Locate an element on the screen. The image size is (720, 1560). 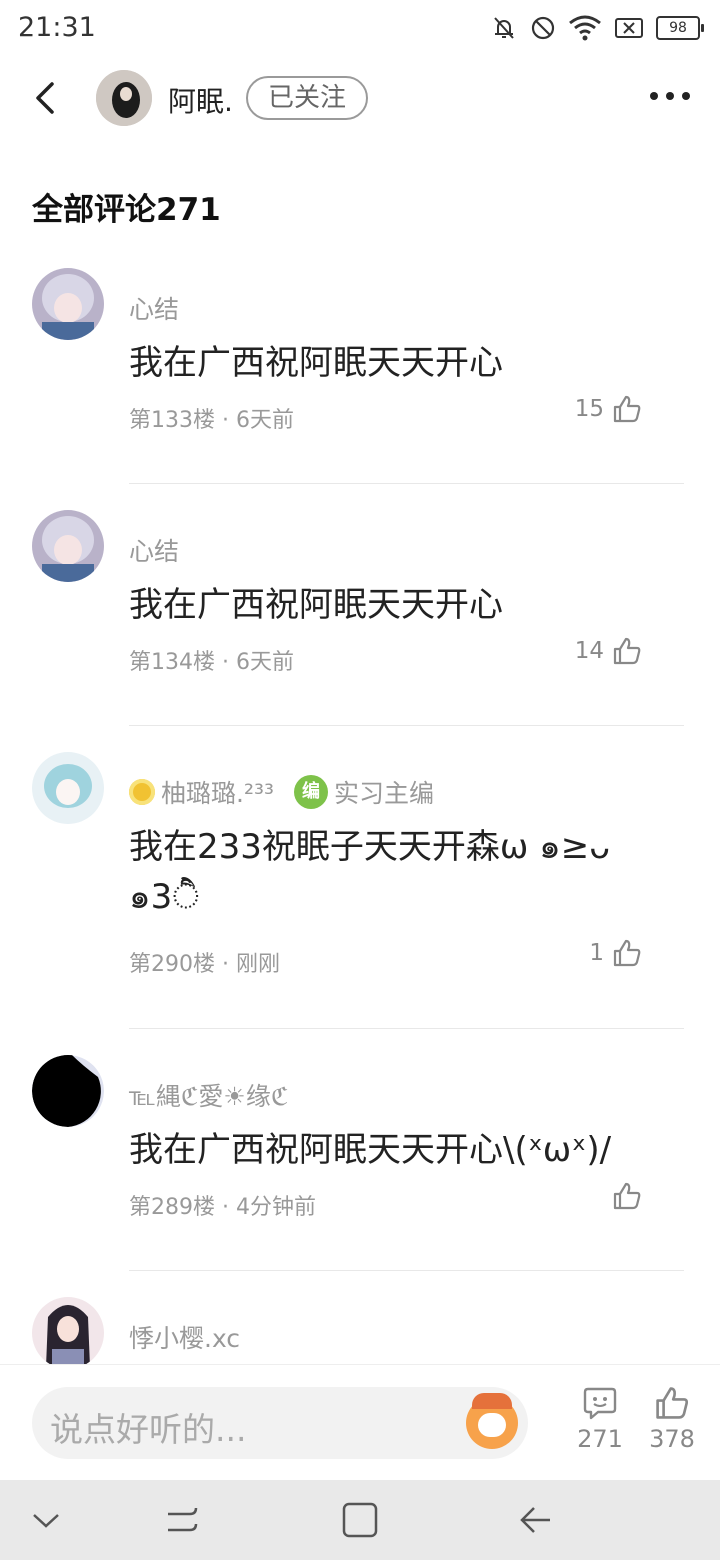
status-icons: 98 is located at coordinates (597, 28).